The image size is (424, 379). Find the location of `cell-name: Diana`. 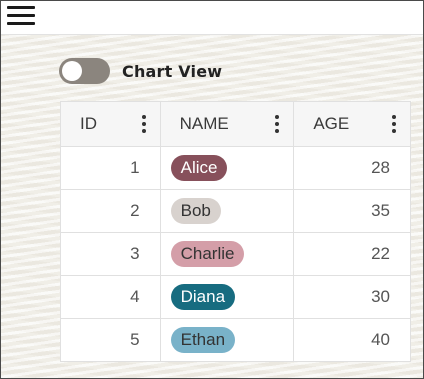

cell-name: Diana is located at coordinates (227, 297).